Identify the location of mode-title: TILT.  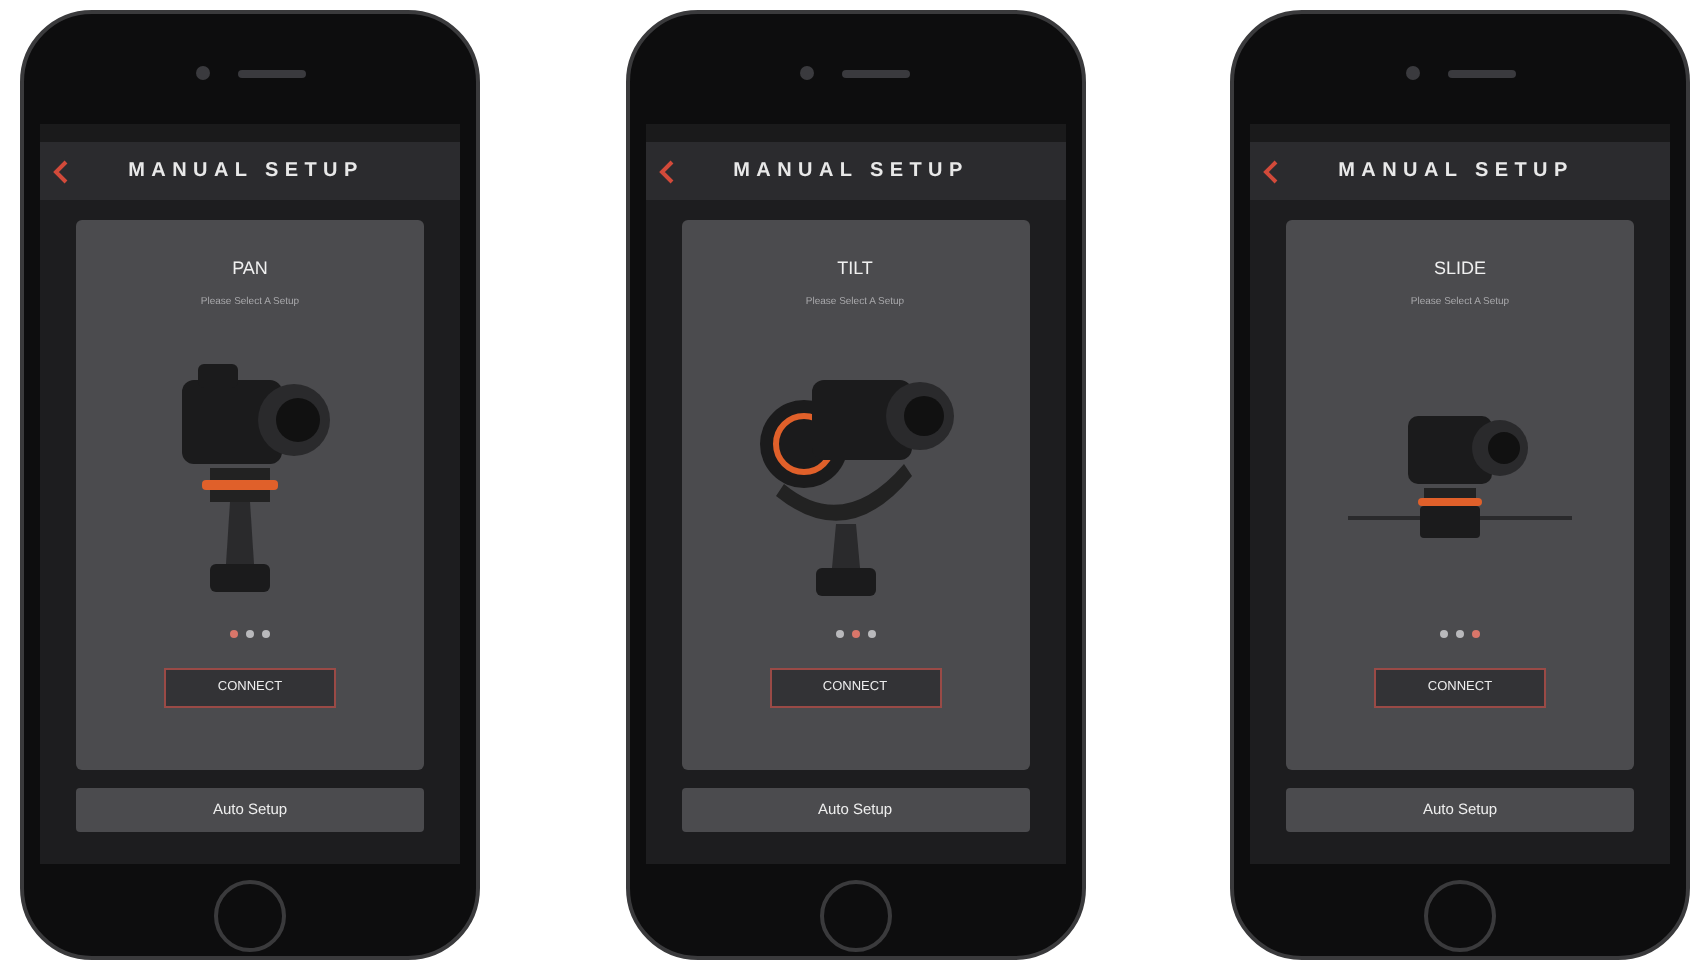
(855, 269).